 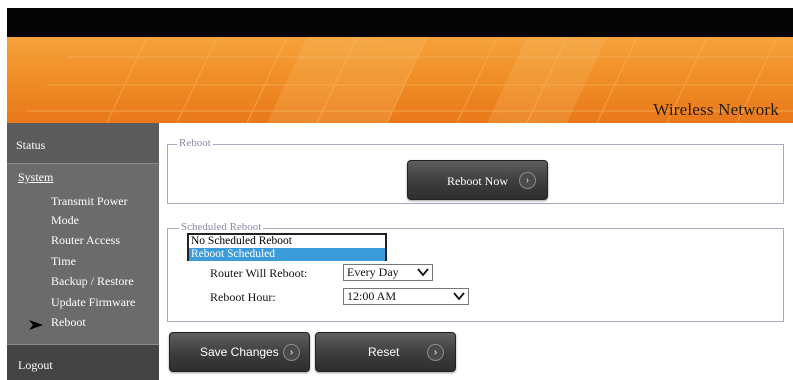 I want to click on save-changes-button: Save Changes ›, so click(x=239, y=352).